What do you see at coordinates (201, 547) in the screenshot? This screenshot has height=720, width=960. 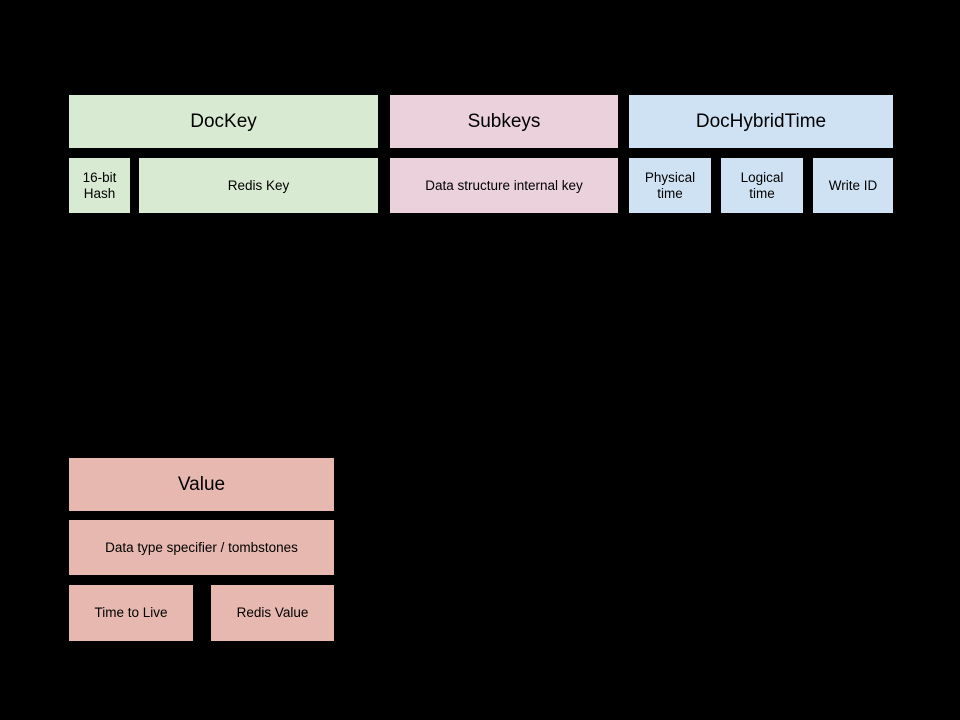 I see `field-data-type-specifier-tombstones: Data type specifier / tombstones` at bounding box center [201, 547].